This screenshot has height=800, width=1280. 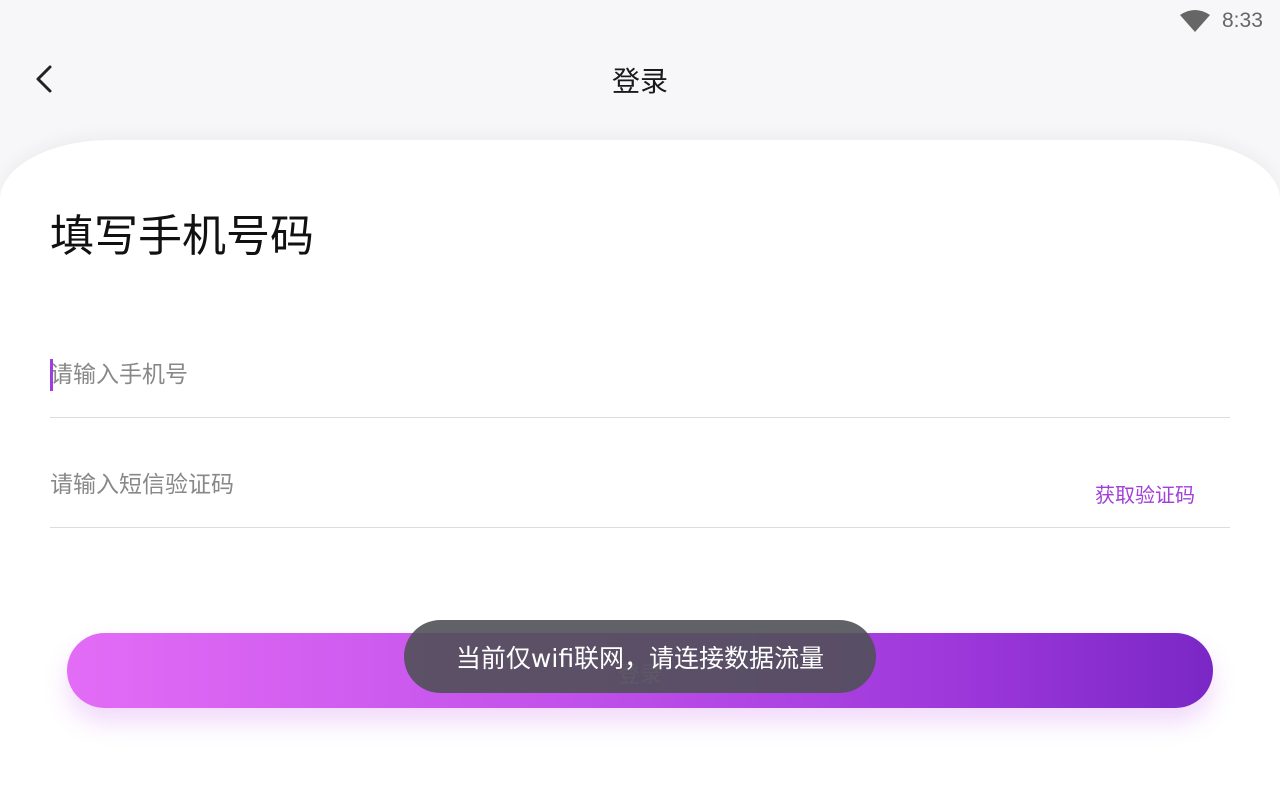 What do you see at coordinates (51, 375) in the screenshot?
I see `text-caret` at bounding box center [51, 375].